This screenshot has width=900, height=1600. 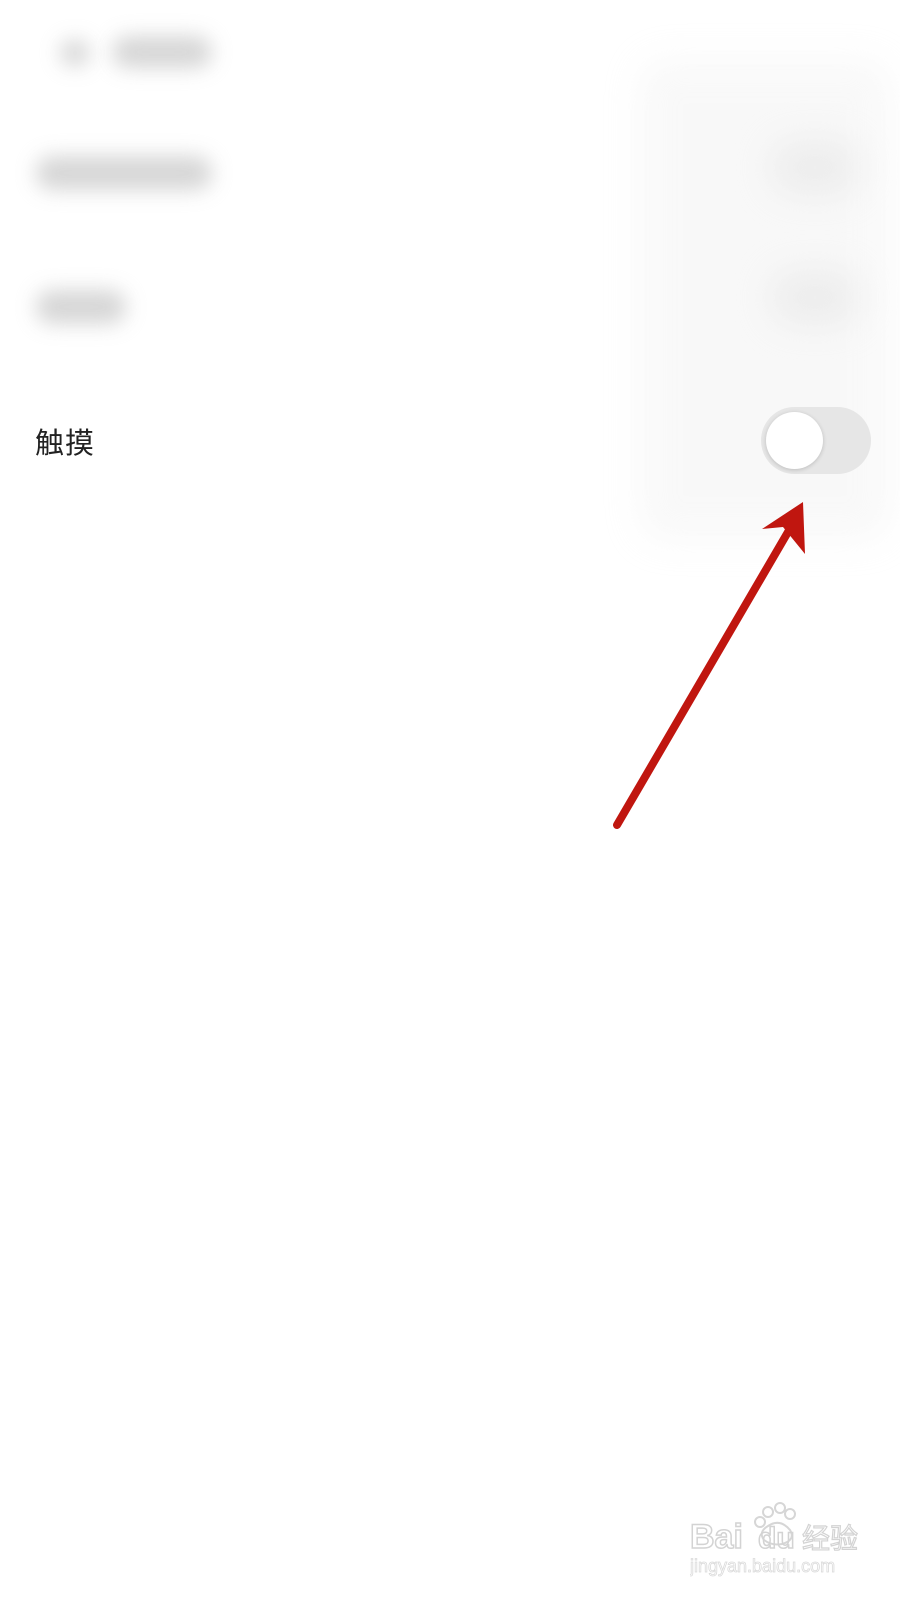 What do you see at coordinates (65, 443) in the screenshot?
I see `touch-setting-label: 触摸` at bounding box center [65, 443].